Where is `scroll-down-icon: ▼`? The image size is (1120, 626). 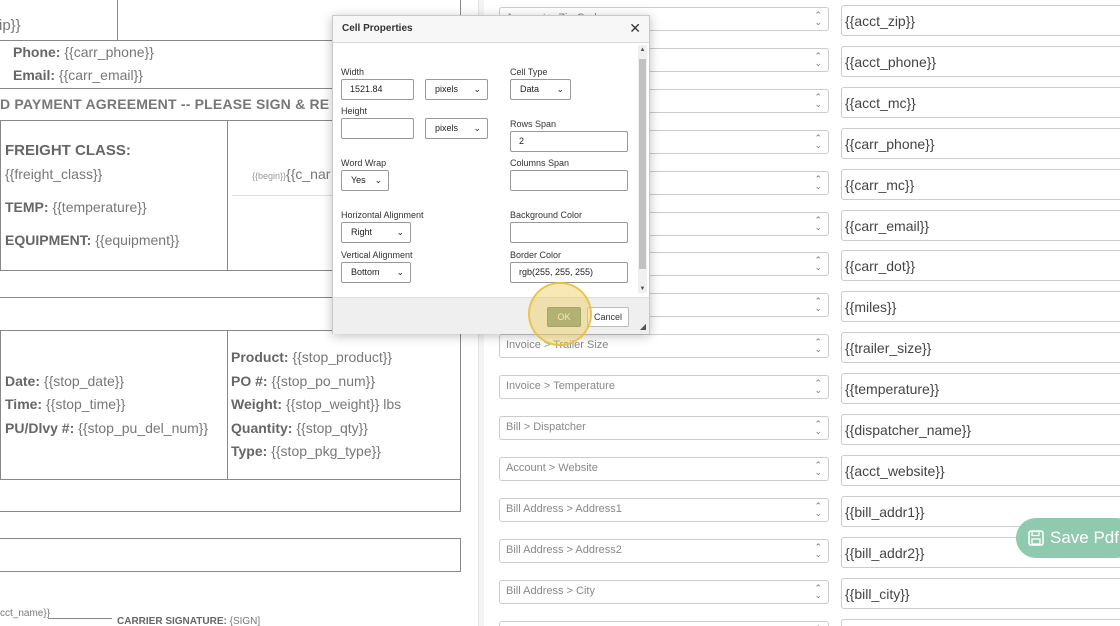
scroll-down-icon: ▼ is located at coordinates (642, 289).